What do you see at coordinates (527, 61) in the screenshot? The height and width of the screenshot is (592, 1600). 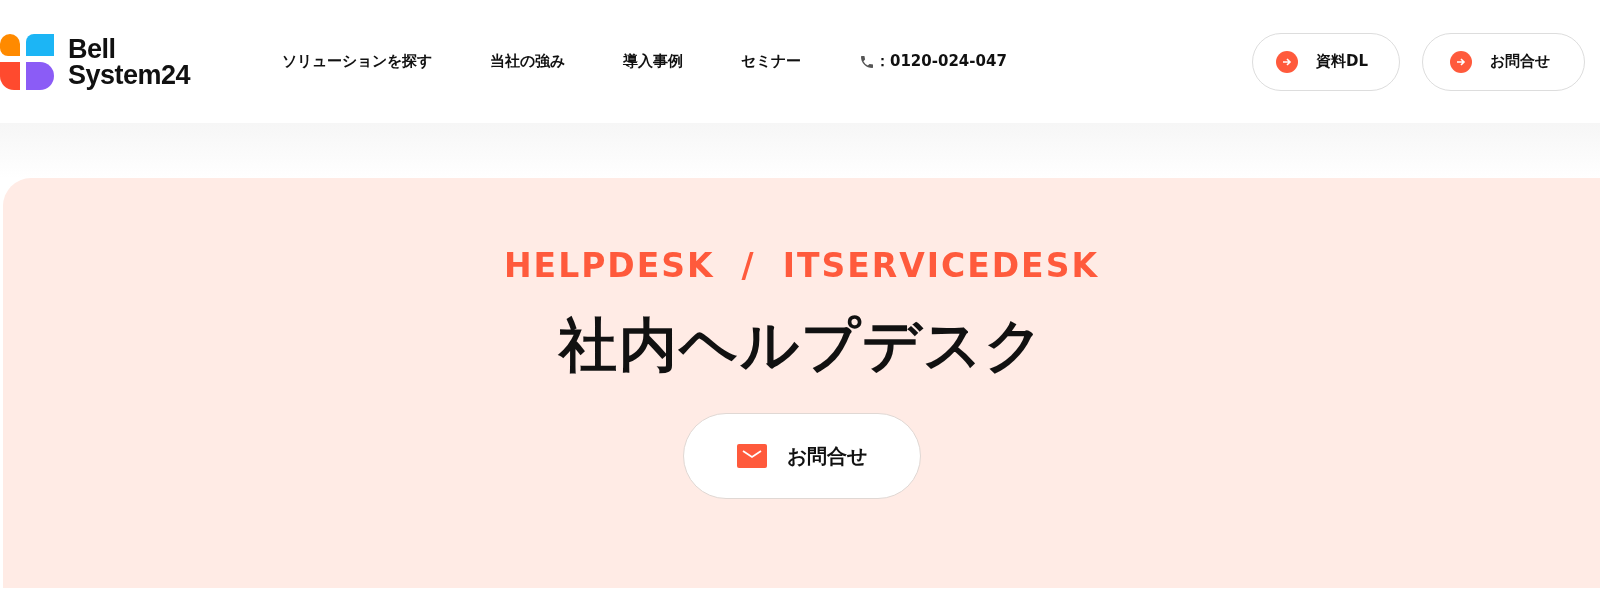 I see `nav-link: 当社の強み` at bounding box center [527, 61].